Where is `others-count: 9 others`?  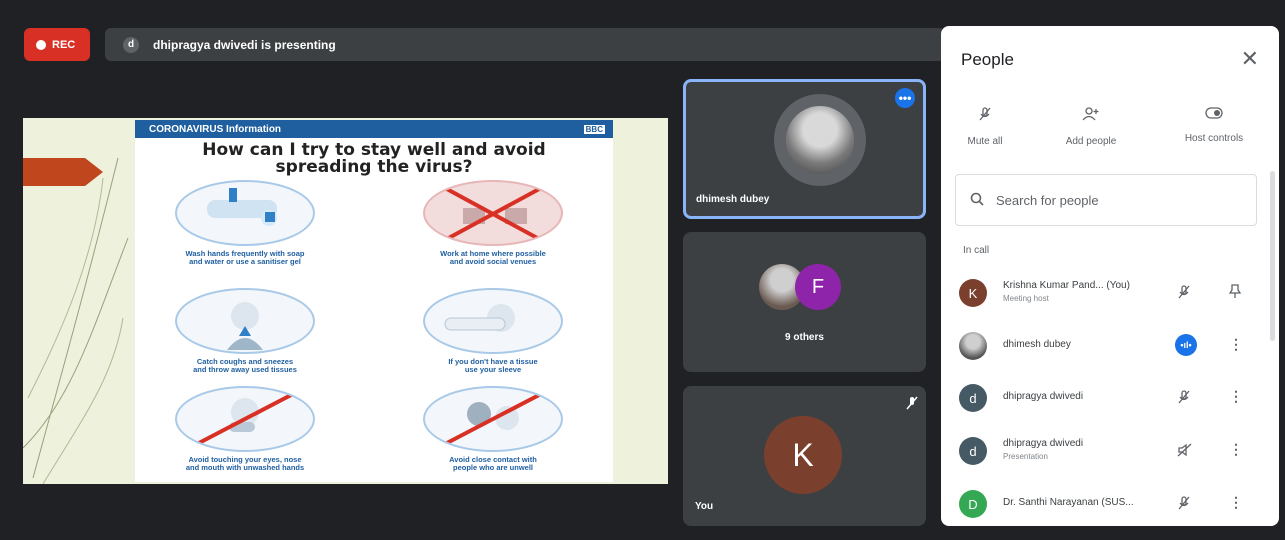
others-count: 9 others is located at coordinates (804, 337).